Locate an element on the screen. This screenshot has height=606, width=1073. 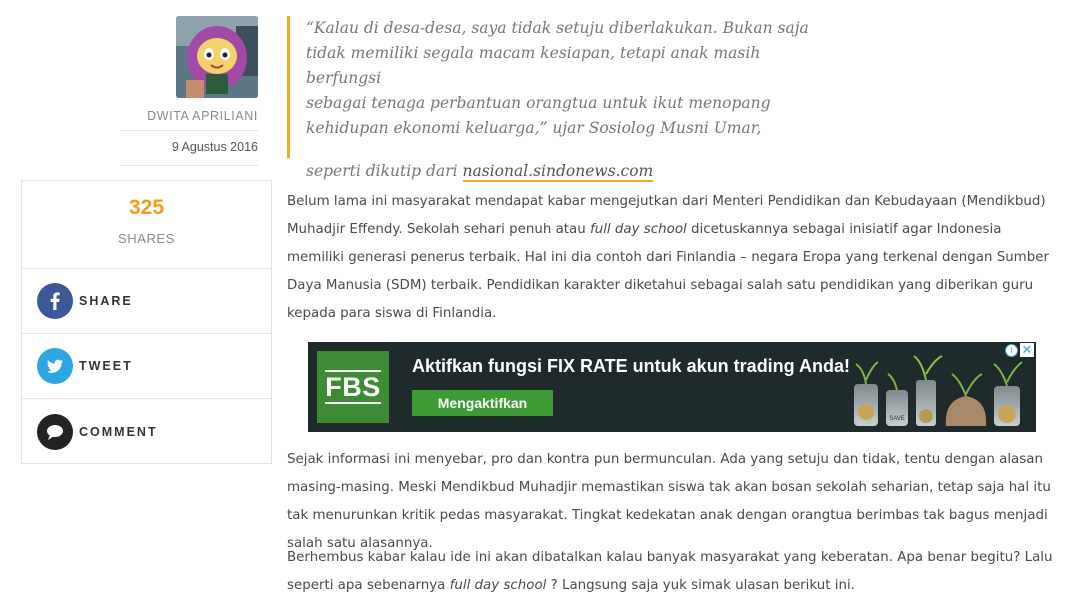
post-date: 9 Agustus 2016 is located at coordinates (189, 152).